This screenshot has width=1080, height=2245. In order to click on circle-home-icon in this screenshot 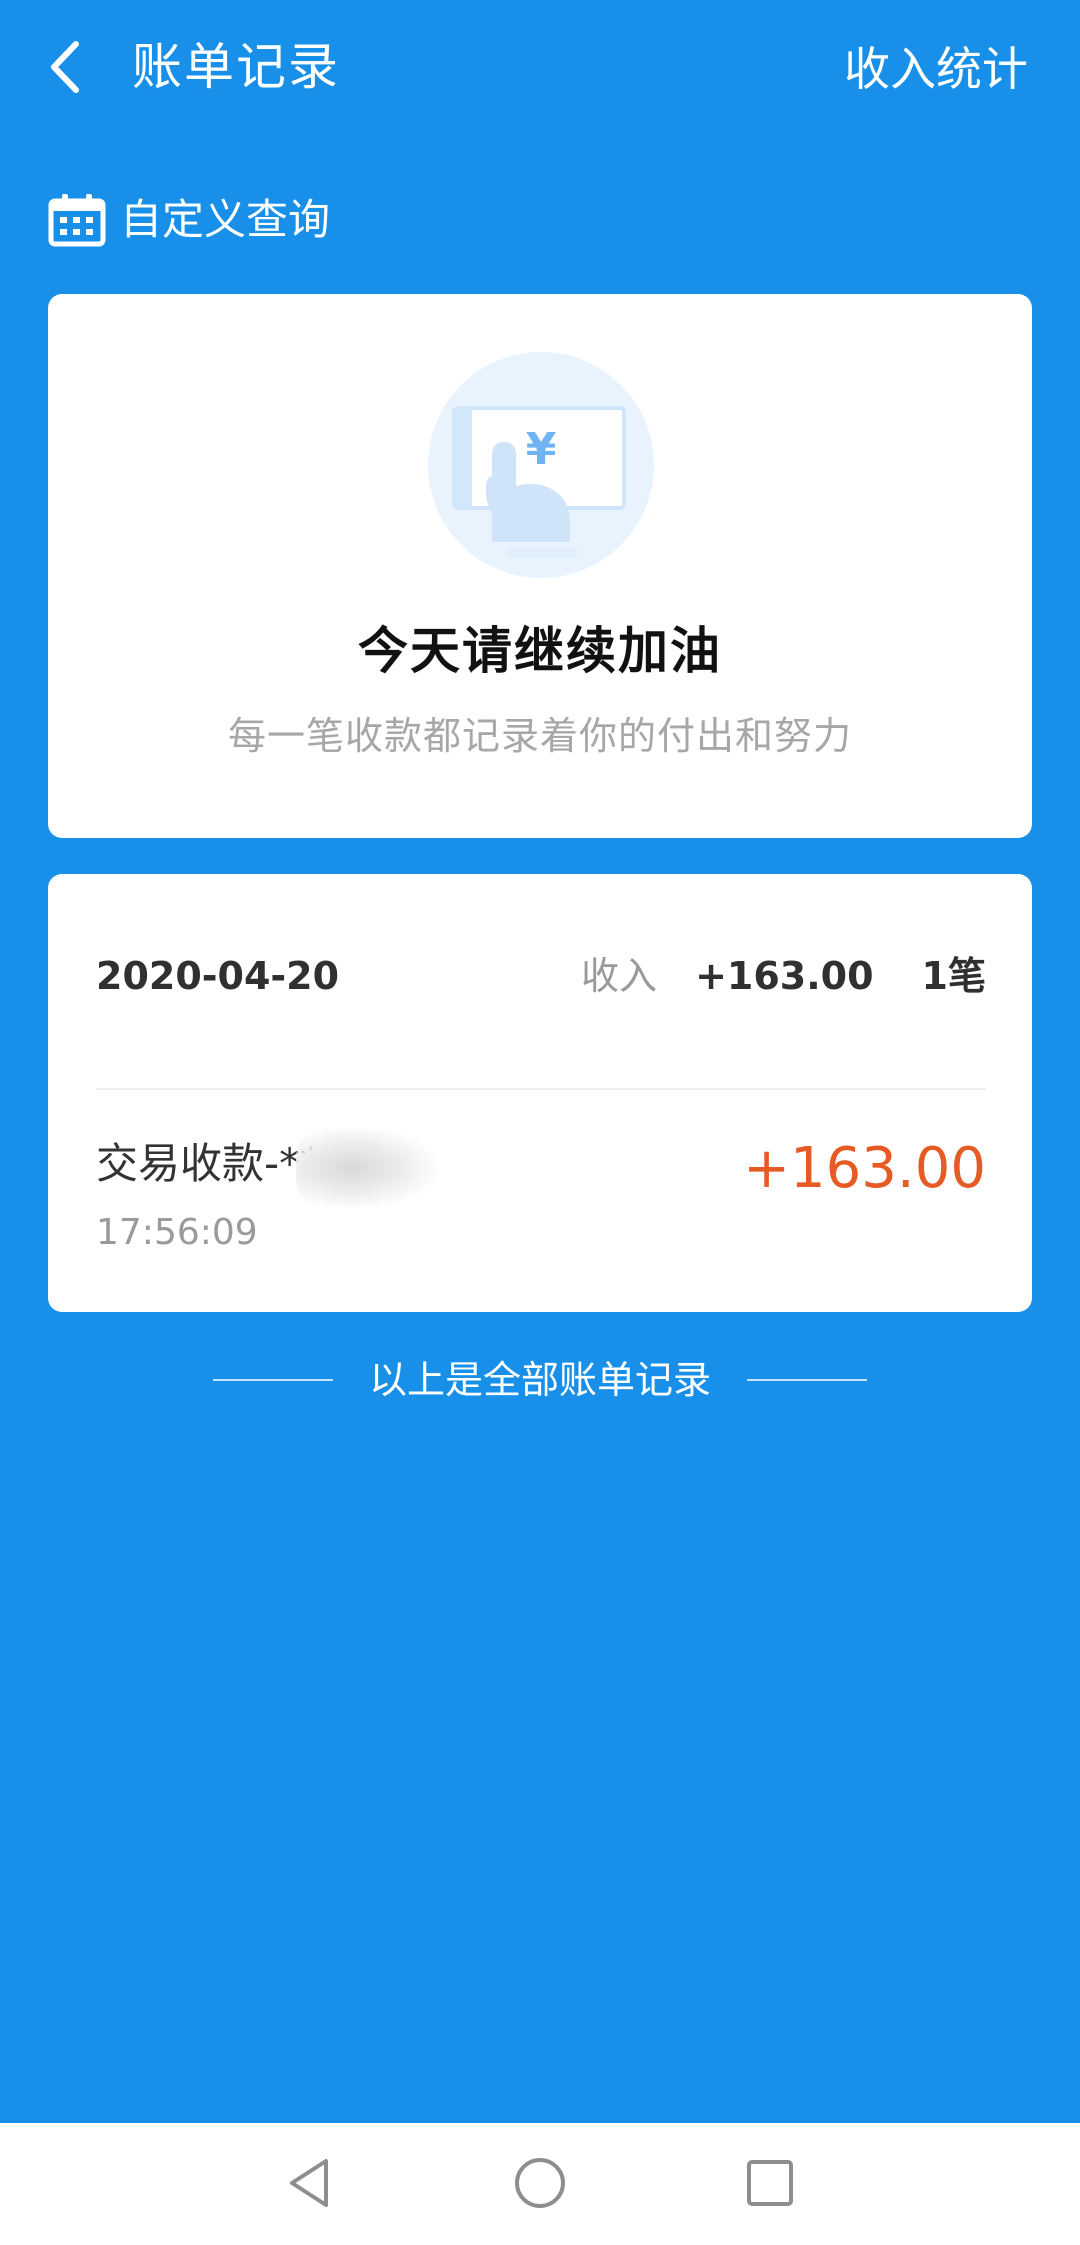, I will do `click(540, 2183)`.